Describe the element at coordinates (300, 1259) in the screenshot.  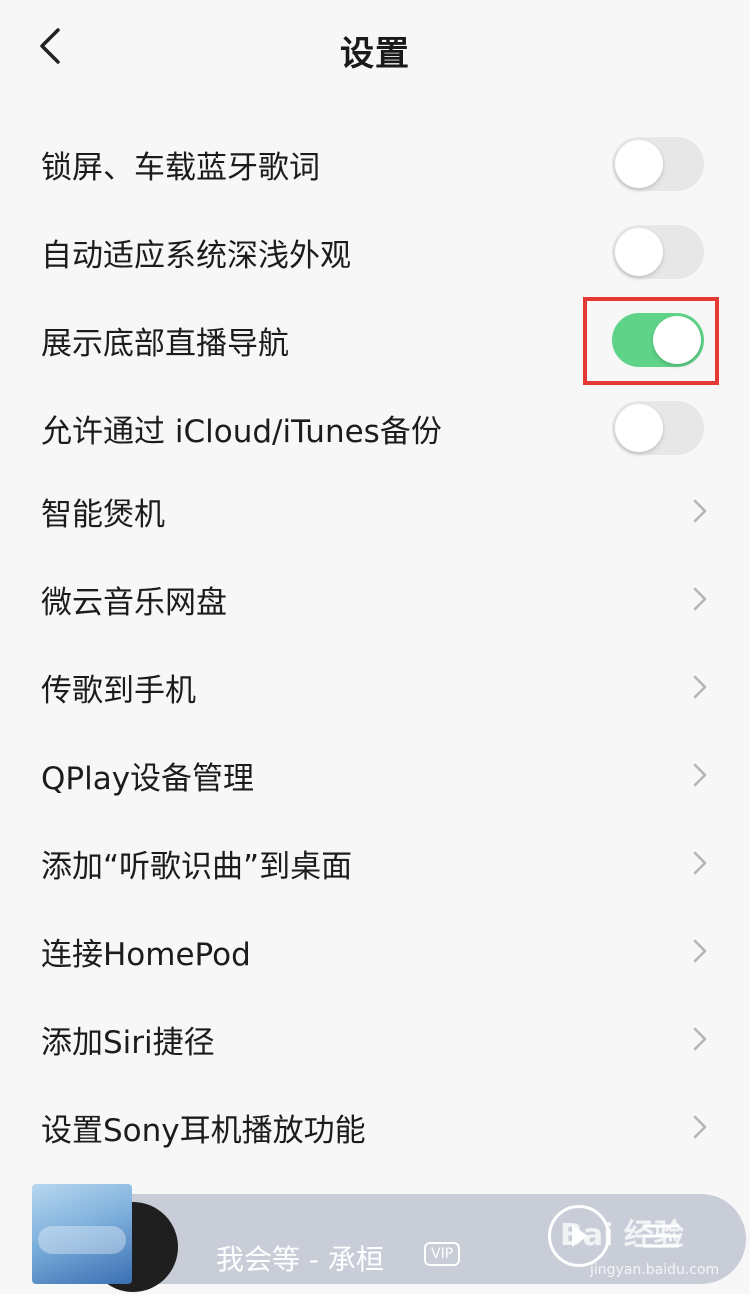
I see `song-title: 我会等 - 承桓` at that location.